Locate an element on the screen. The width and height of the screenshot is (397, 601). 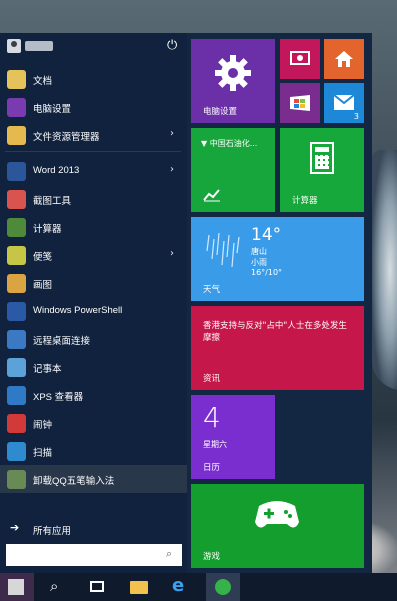
video-icon is located at coordinates (300, 58).